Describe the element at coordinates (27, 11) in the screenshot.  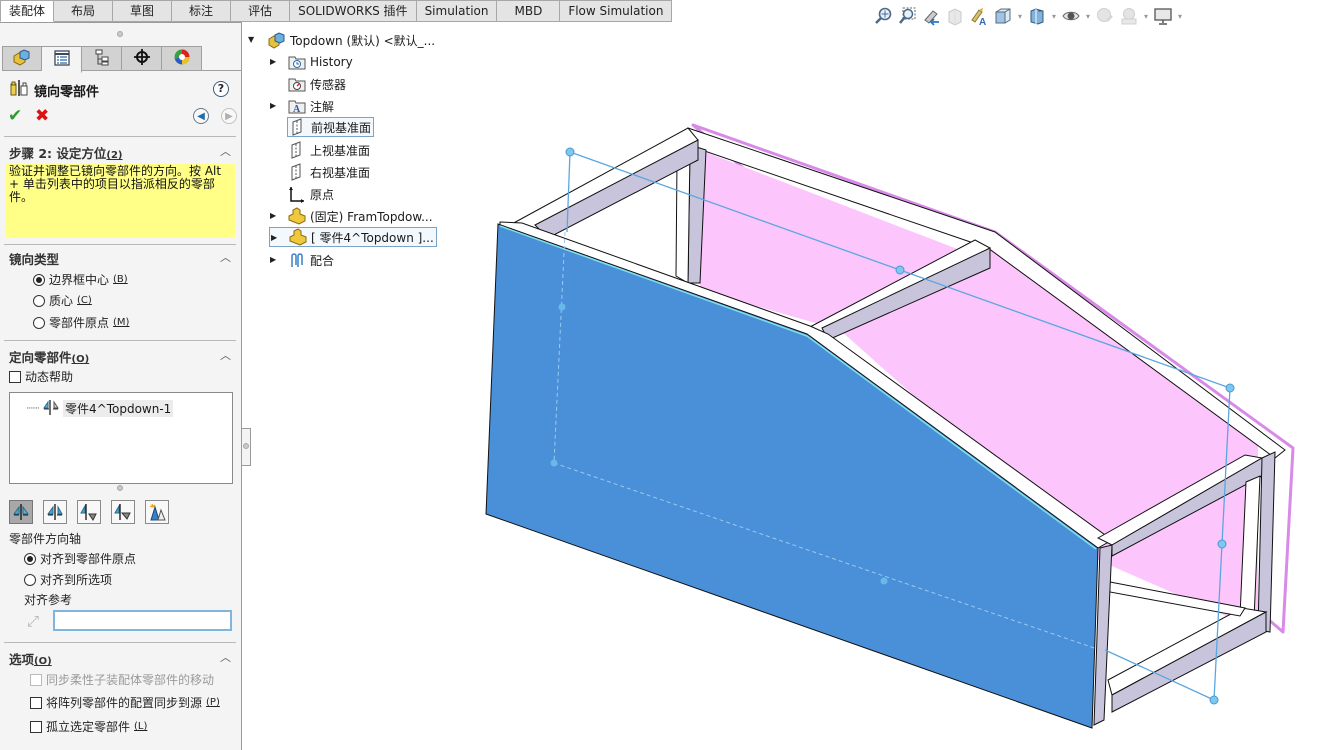
I see `tab-assembly: 装配体` at that location.